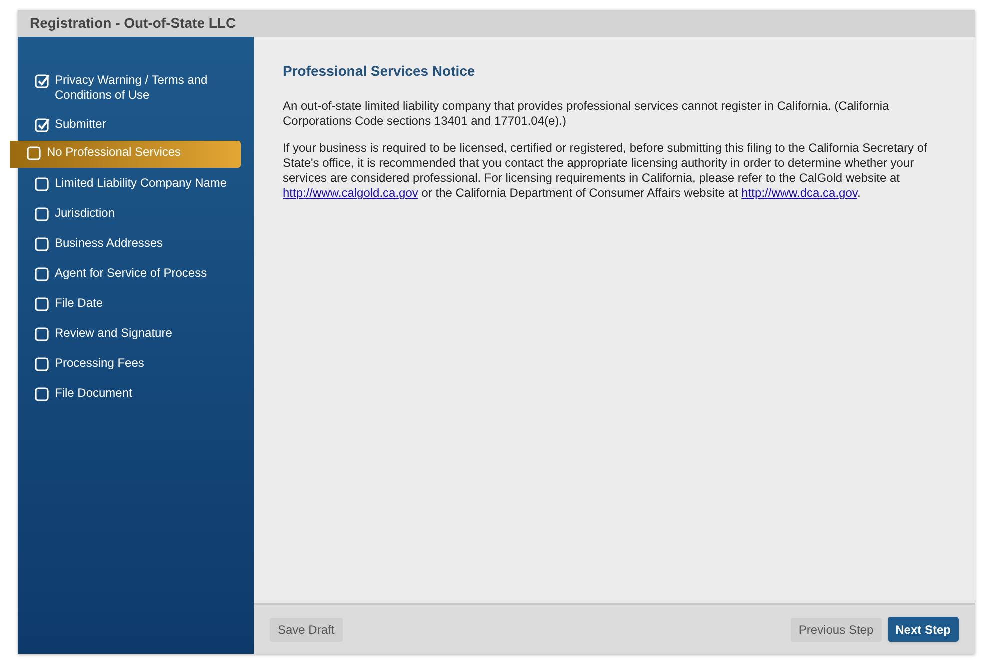 The width and height of the screenshot is (1000, 666). Describe the element at coordinates (306, 630) in the screenshot. I see `save-draft-button: Save Draft` at that location.